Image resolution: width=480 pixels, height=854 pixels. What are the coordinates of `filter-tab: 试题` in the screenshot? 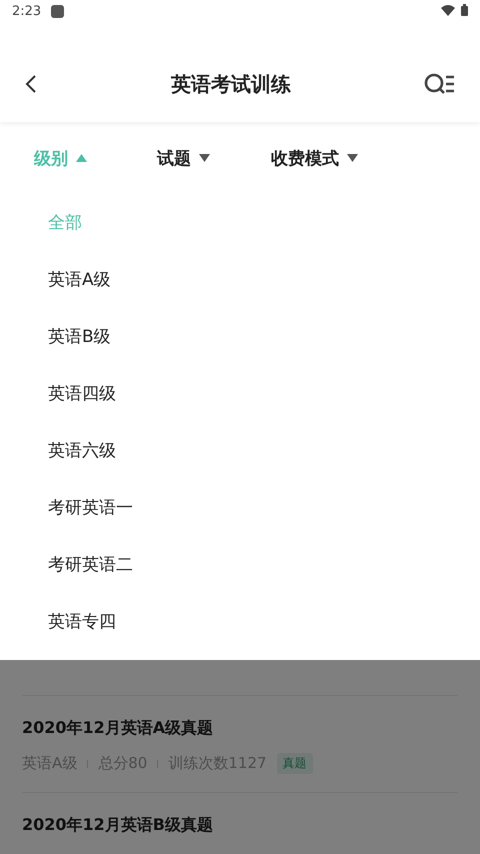 It's located at (214, 158).